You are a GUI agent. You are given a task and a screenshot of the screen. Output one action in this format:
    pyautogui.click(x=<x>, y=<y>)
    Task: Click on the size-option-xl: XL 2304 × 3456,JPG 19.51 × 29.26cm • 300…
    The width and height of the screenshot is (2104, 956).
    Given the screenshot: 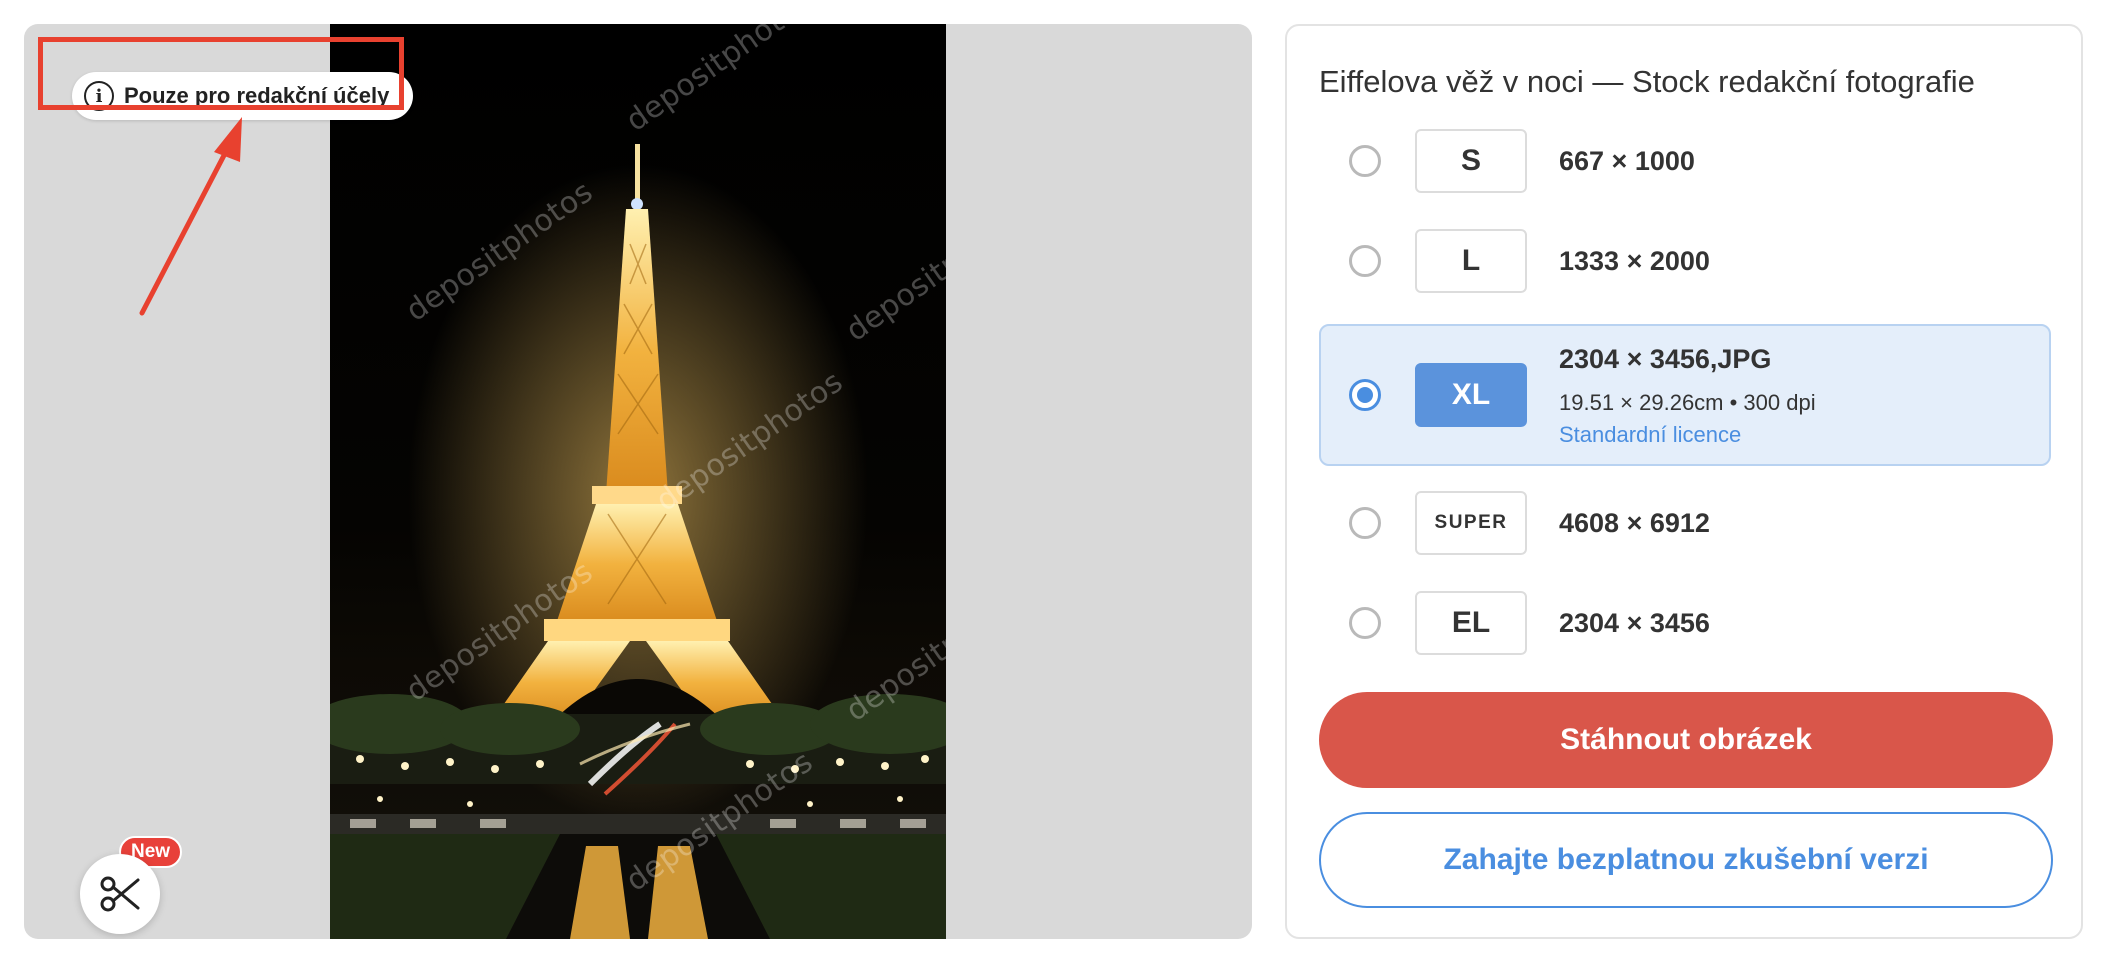 What is the action you would take?
    pyautogui.click(x=1685, y=395)
    